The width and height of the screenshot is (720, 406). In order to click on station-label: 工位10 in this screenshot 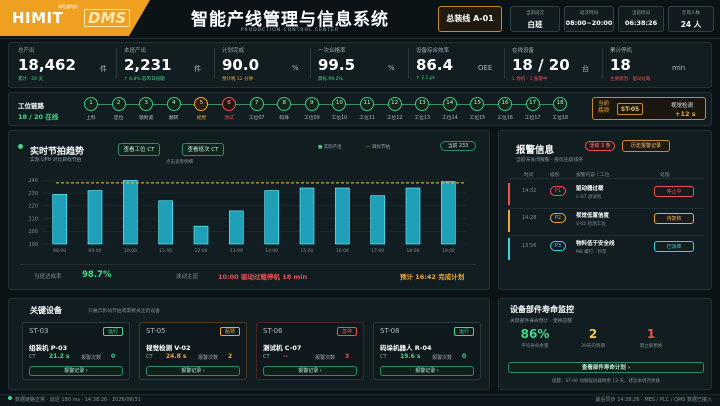, I will do `click(339, 118)`.